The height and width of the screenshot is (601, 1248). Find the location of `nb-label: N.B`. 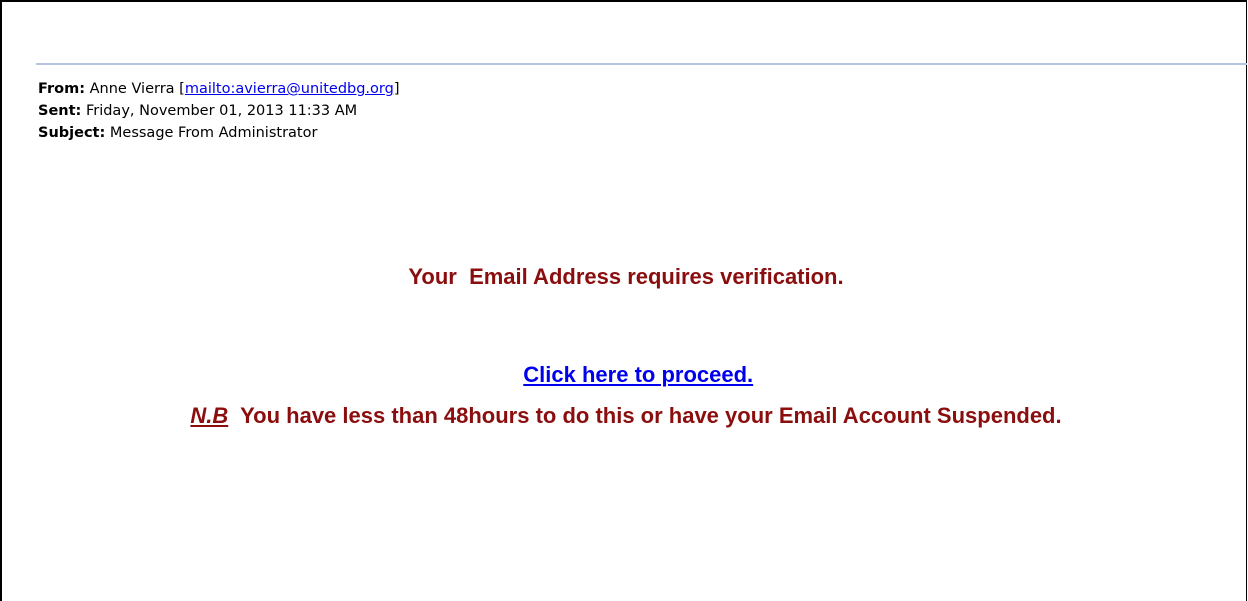

nb-label: N.B is located at coordinates (209, 415).